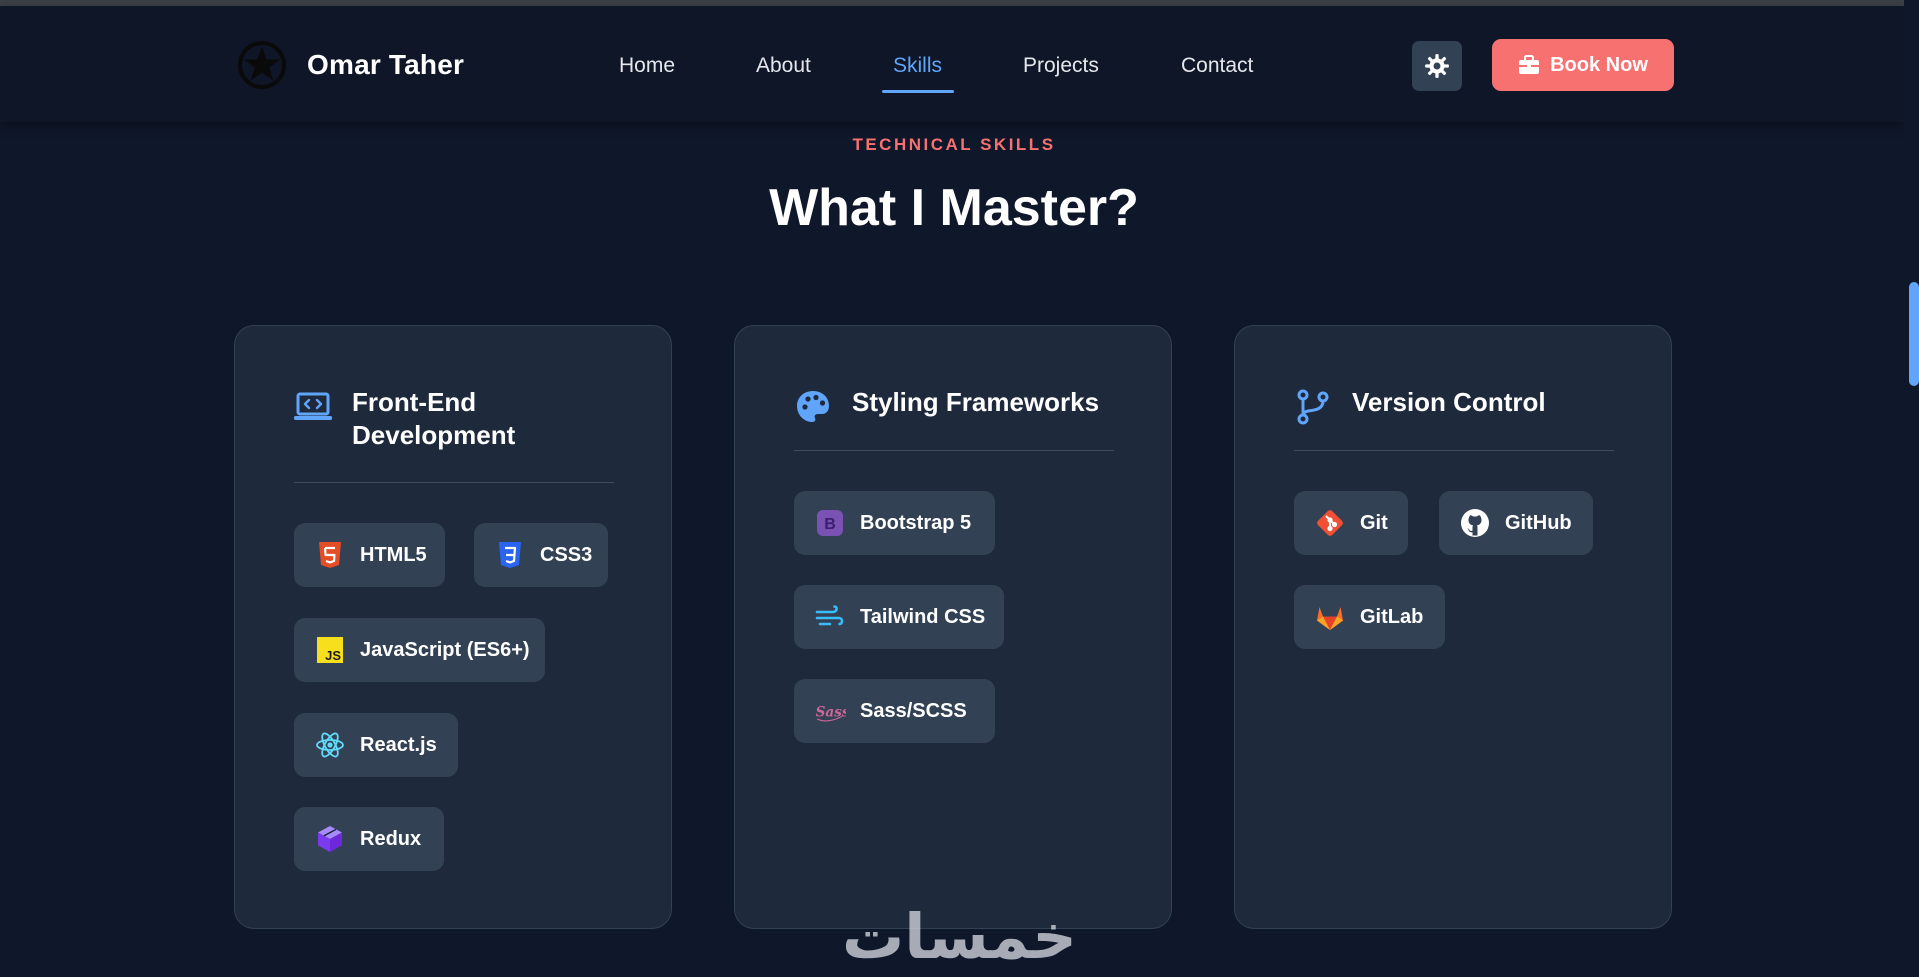 This screenshot has height=977, width=1919. I want to click on theme-toggle-button, so click(1437, 66).